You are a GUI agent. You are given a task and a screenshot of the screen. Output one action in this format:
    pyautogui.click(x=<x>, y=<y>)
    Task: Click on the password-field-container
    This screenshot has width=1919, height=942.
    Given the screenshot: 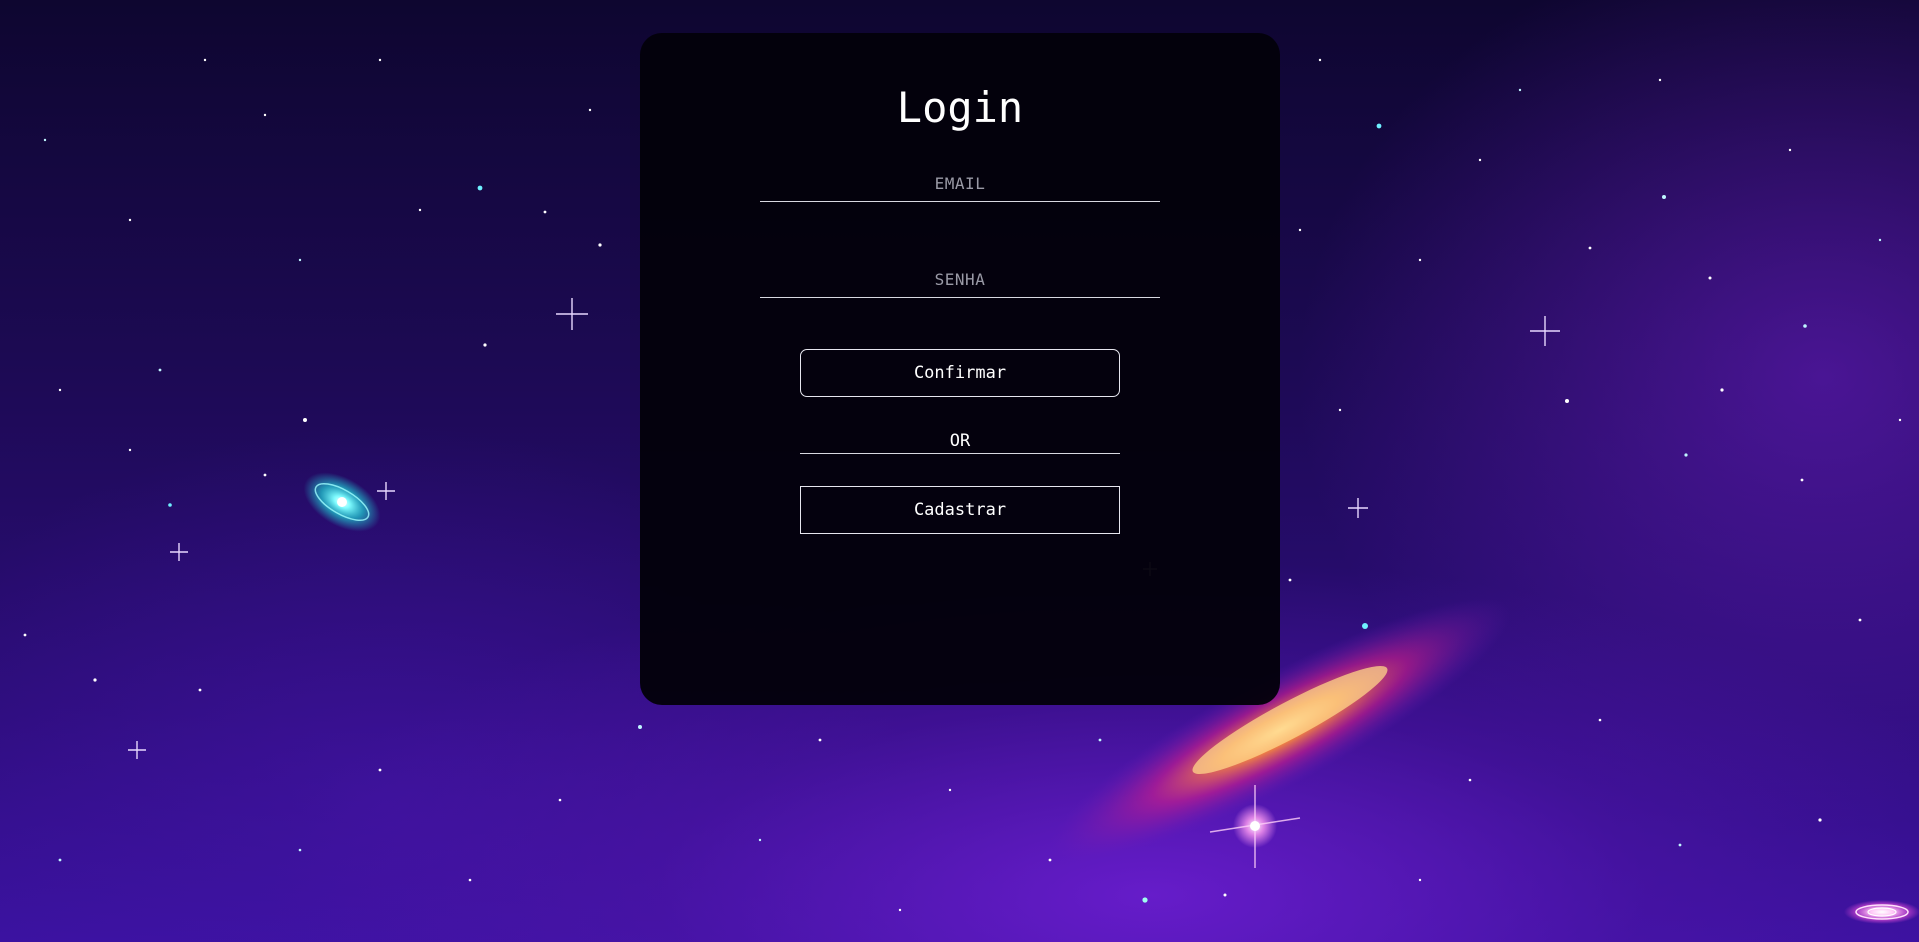 What is the action you would take?
    pyautogui.click(x=960, y=279)
    